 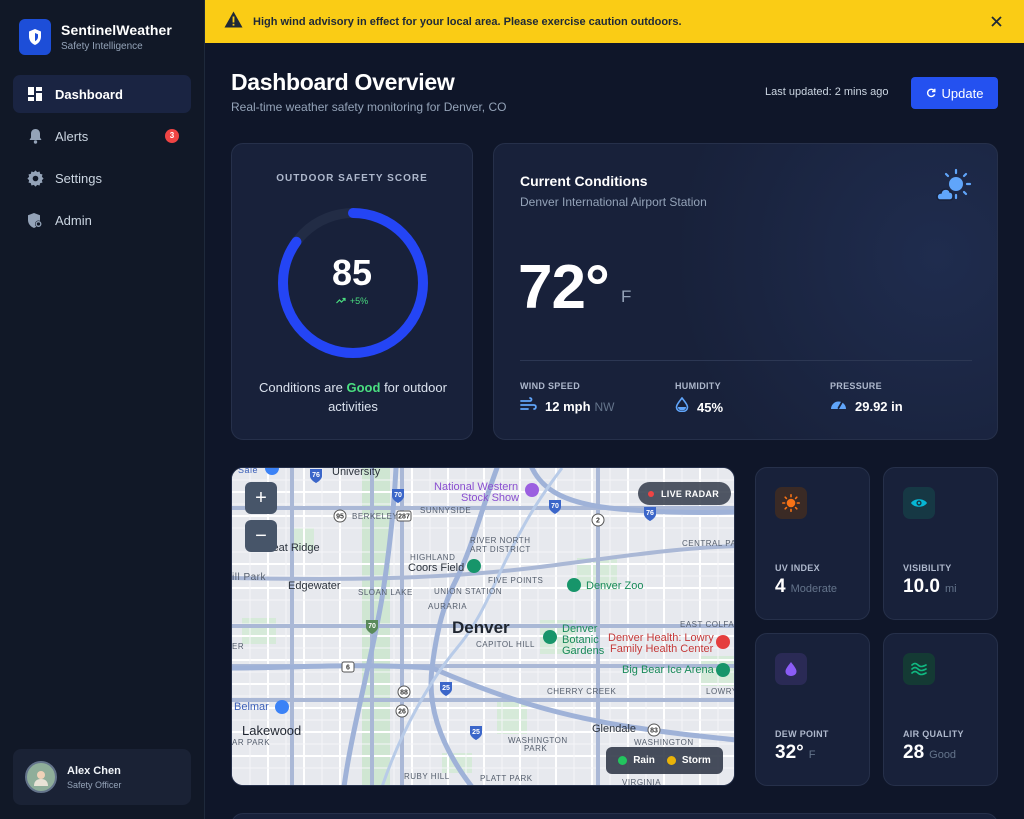 I want to click on map-label-auraria: AURARIA, so click(x=448, y=606).